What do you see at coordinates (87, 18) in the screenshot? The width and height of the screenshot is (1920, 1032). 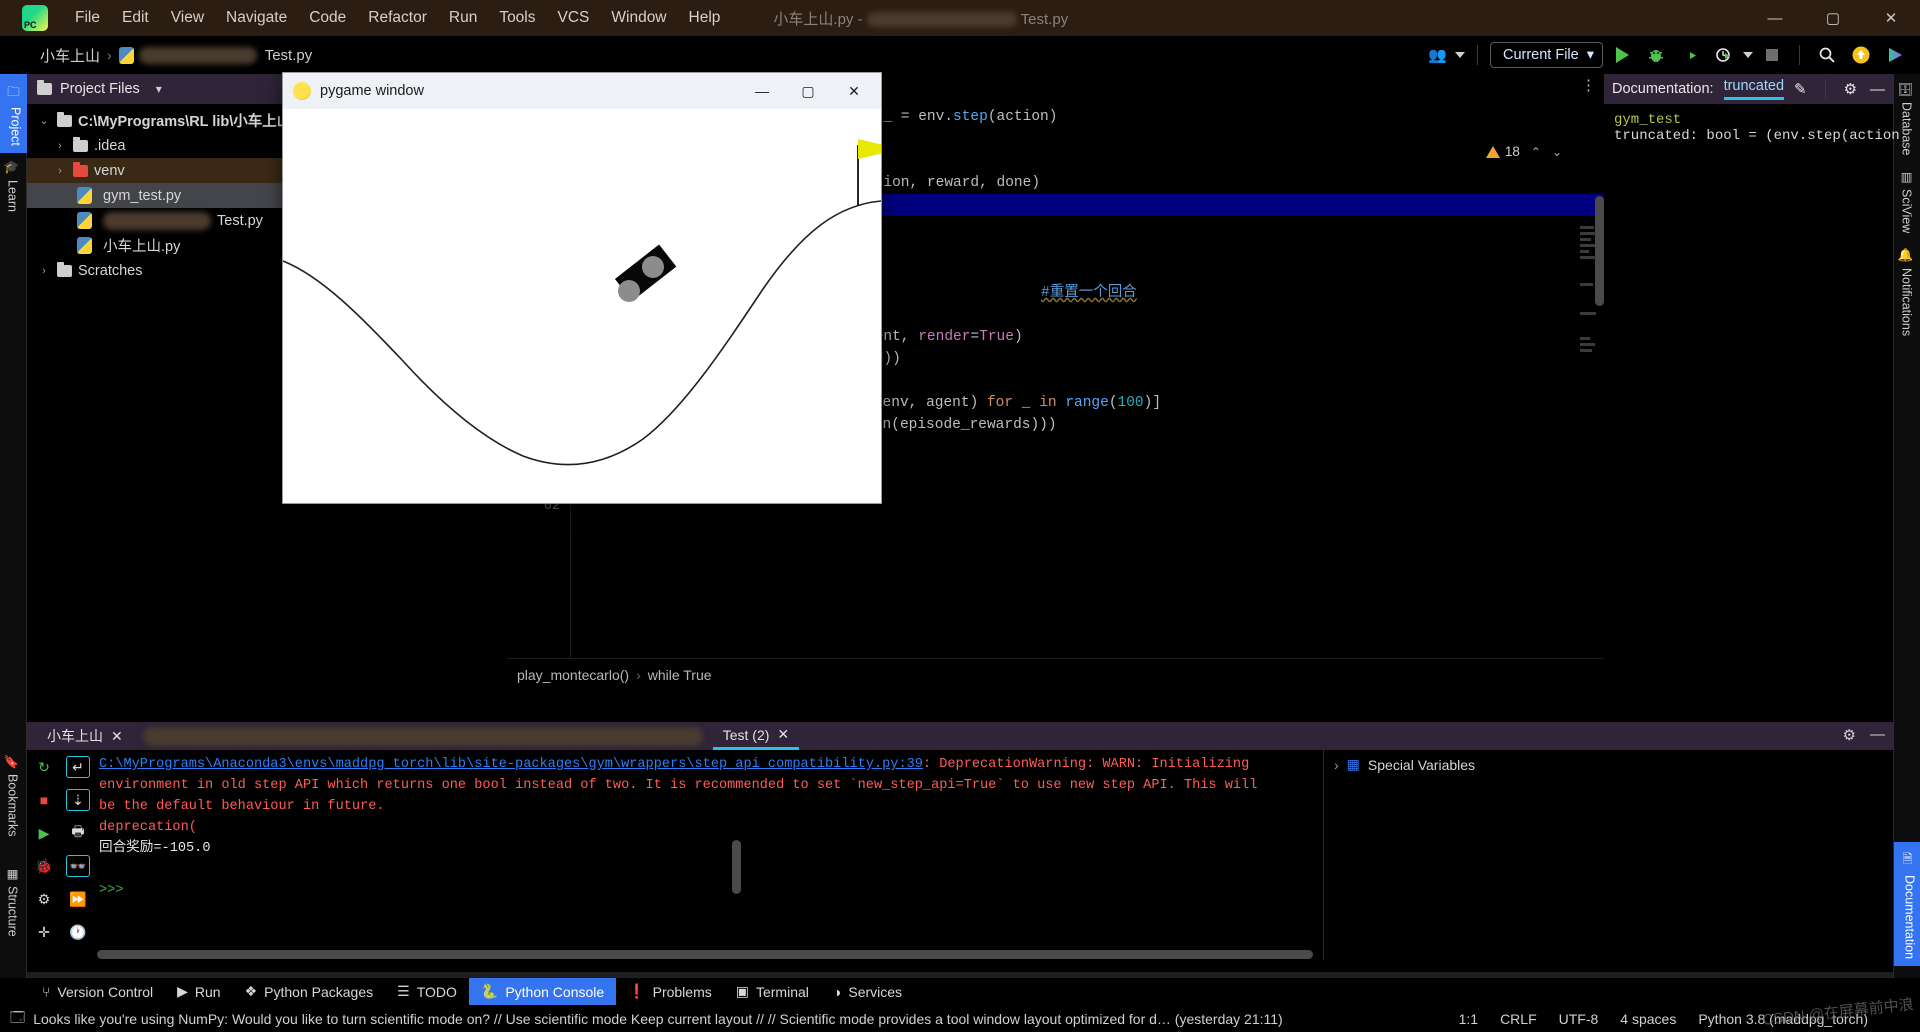 I see `menu-file: File` at bounding box center [87, 18].